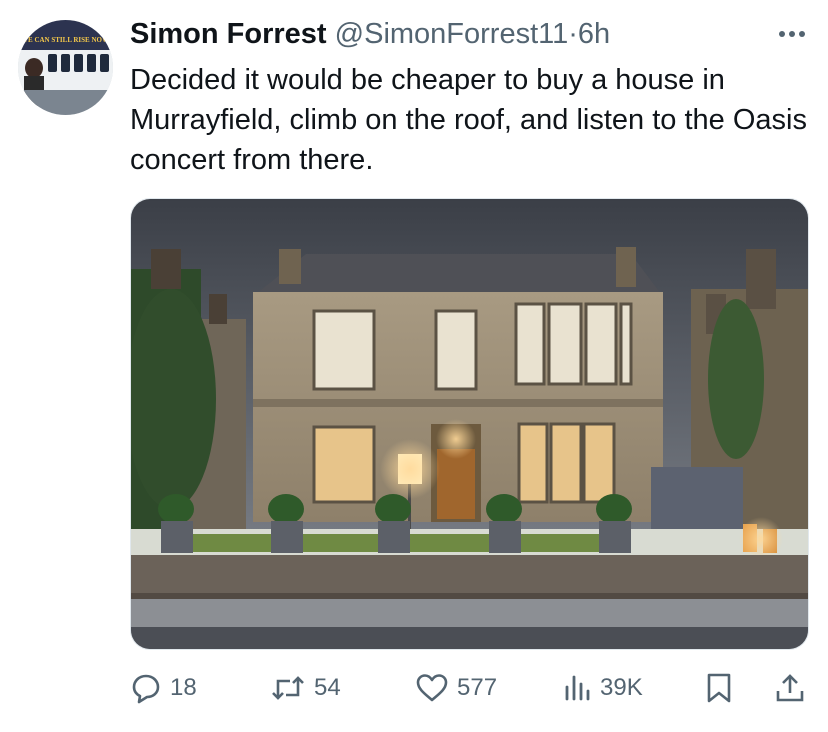 The image size is (828, 732). What do you see at coordinates (146, 688) in the screenshot?
I see `reply-icon` at bounding box center [146, 688].